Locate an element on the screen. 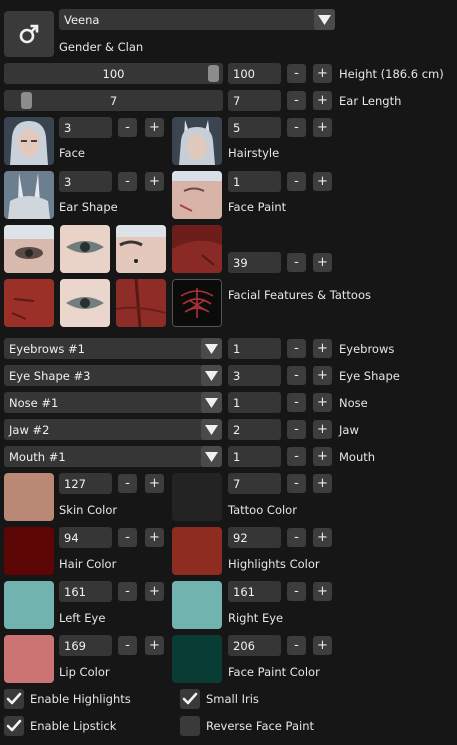 This screenshot has width=457, height=745. face-thumbnail is located at coordinates (29, 141).